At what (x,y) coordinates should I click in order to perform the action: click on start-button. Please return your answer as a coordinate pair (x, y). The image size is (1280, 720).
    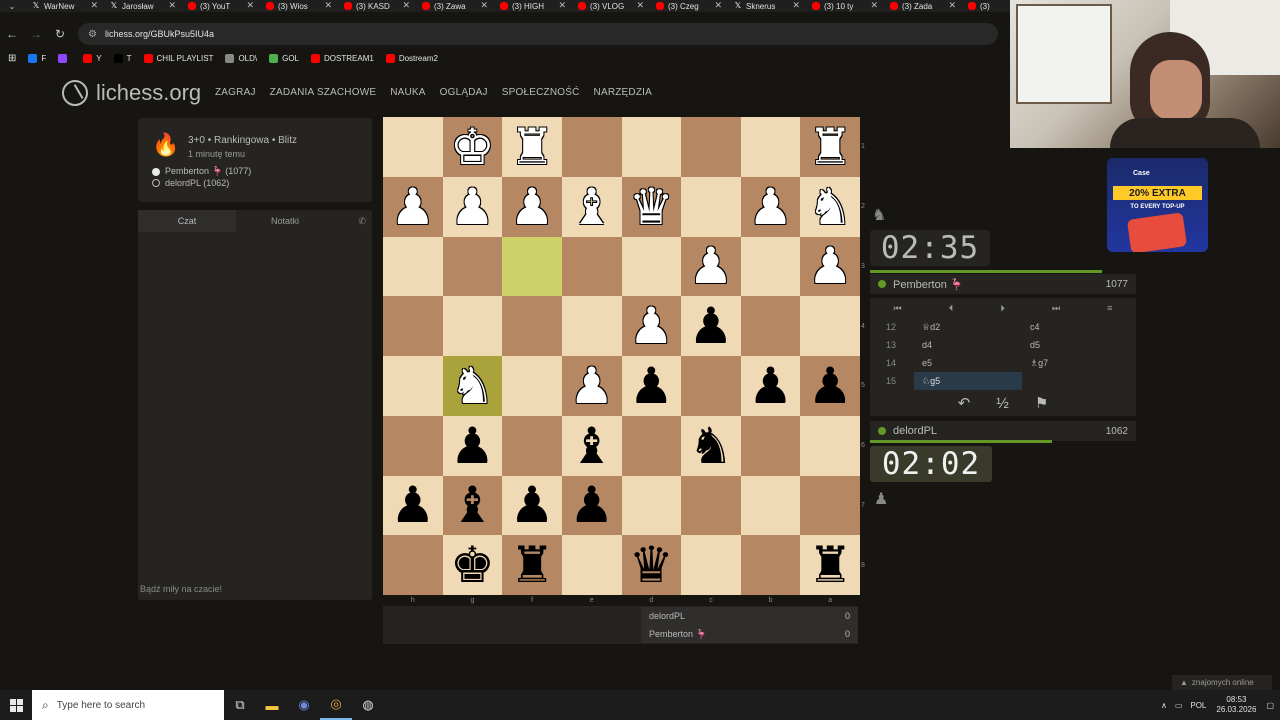
    Looking at the image, I should click on (16, 705).